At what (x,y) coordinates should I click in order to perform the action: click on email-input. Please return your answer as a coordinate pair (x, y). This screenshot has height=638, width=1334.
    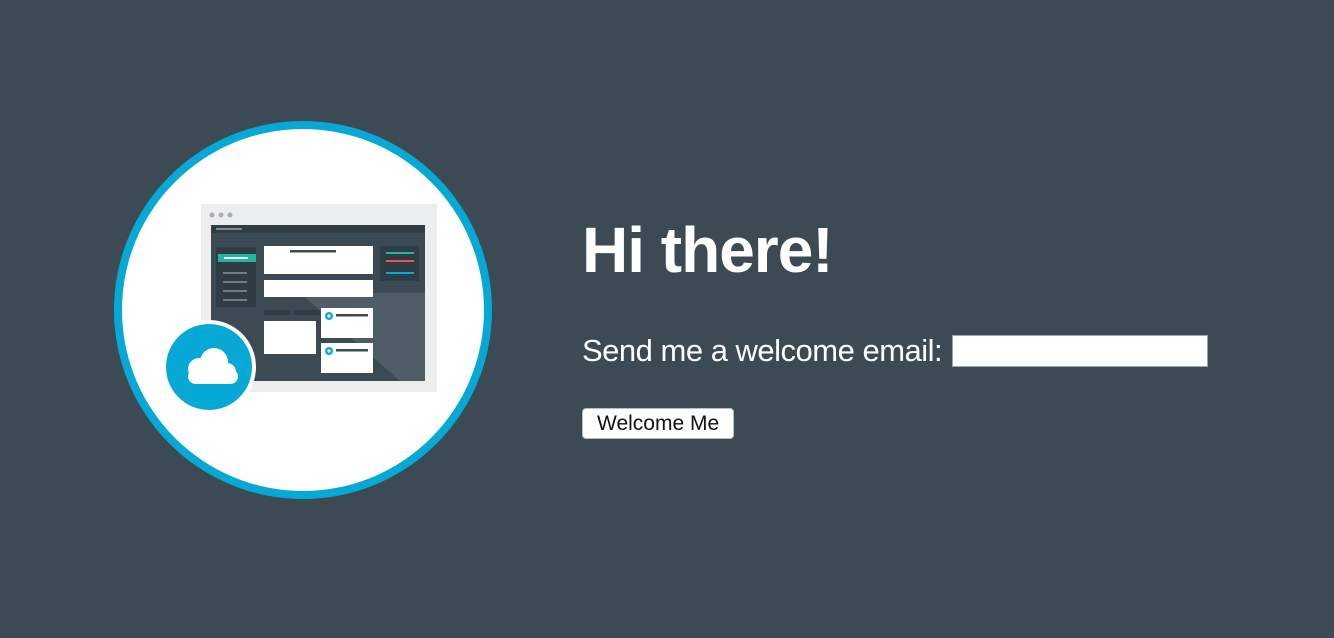
    Looking at the image, I should click on (1080, 351).